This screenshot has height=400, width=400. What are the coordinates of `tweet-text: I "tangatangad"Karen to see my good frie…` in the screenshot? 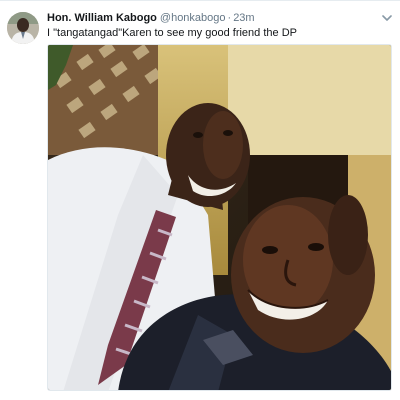 It's located at (172, 33).